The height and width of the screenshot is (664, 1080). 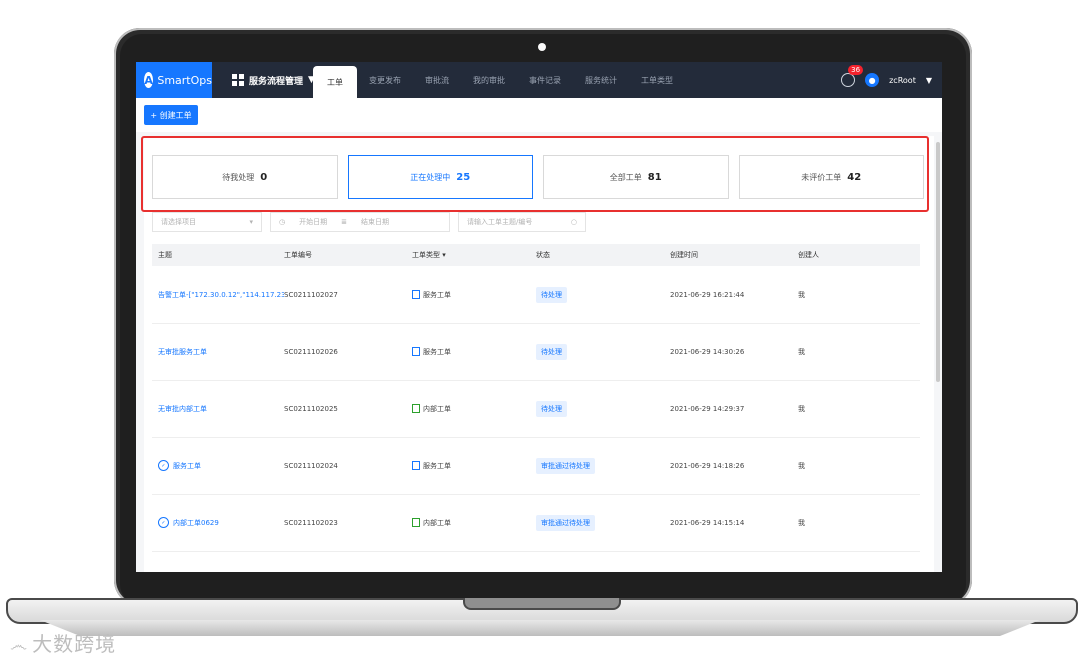 I want to click on nav-tab-event-records: 事件记录, so click(x=545, y=80).